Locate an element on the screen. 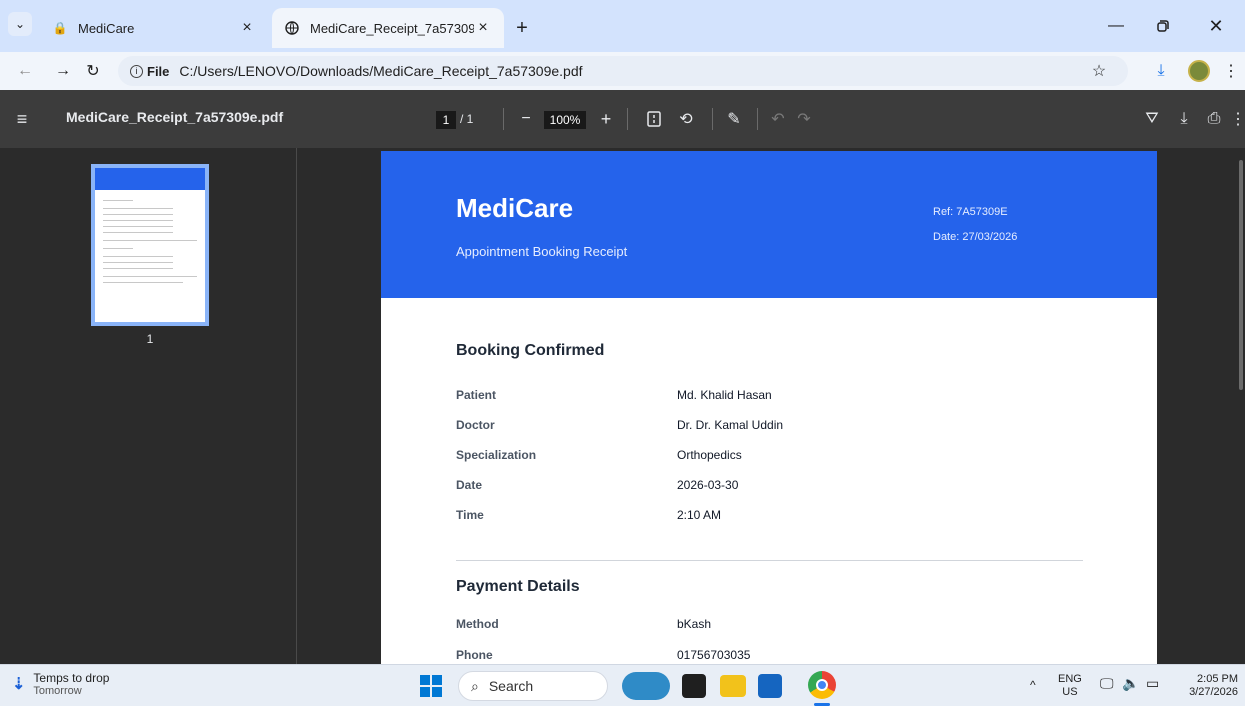 This screenshot has width=1245, height=706. microsoft-store-icon is located at coordinates (770, 686).